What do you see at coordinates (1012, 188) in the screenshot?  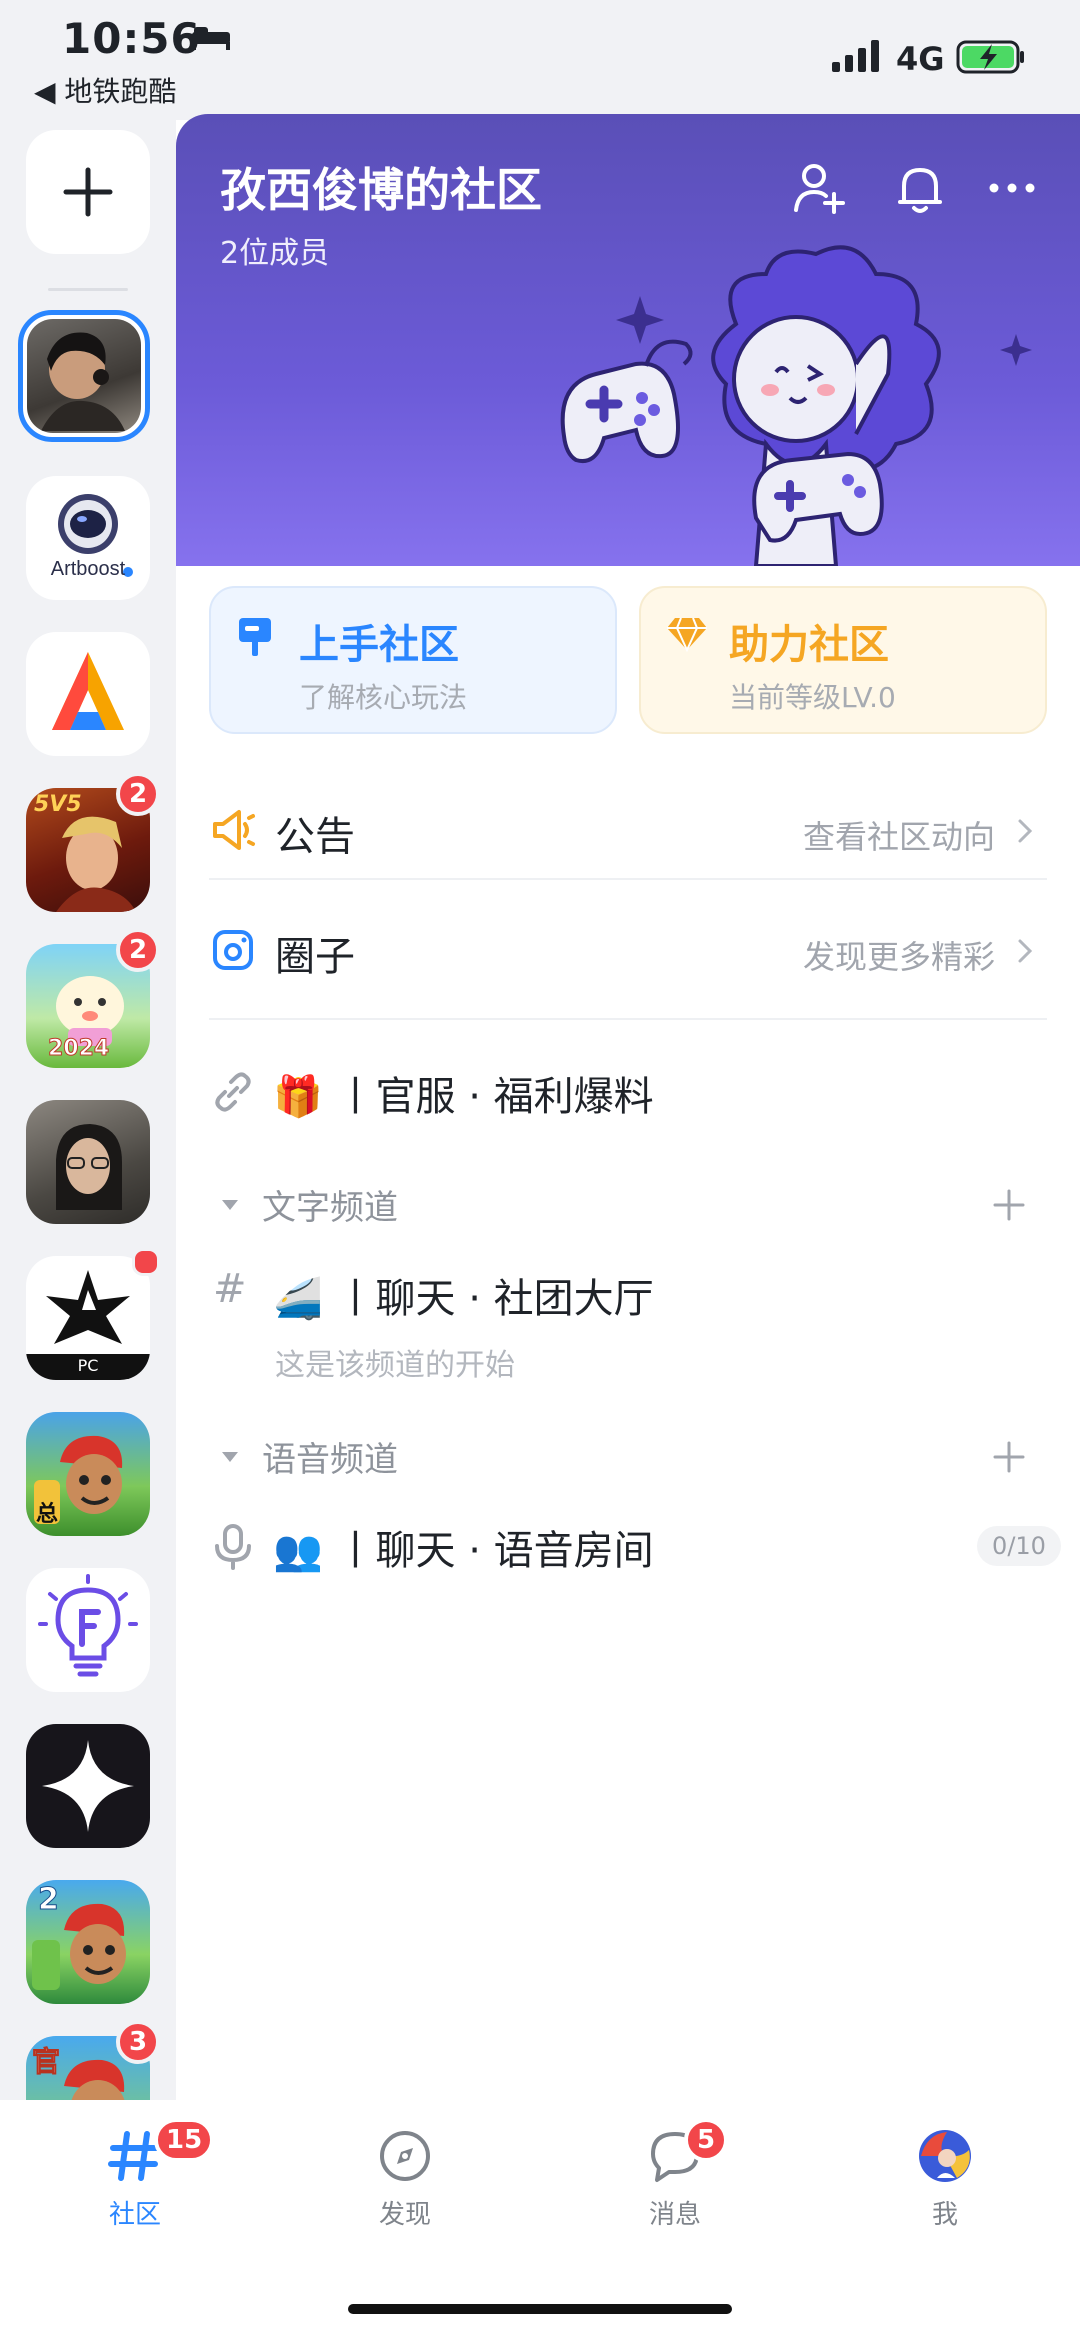 I see `more-icon` at bounding box center [1012, 188].